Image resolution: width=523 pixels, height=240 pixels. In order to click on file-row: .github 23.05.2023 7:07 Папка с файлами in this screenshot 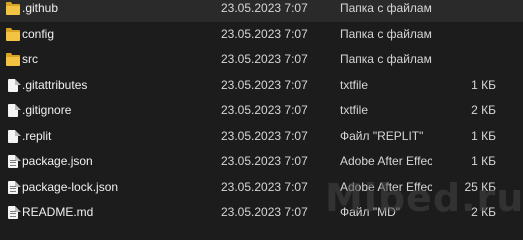, I will do `click(261, 11)`.